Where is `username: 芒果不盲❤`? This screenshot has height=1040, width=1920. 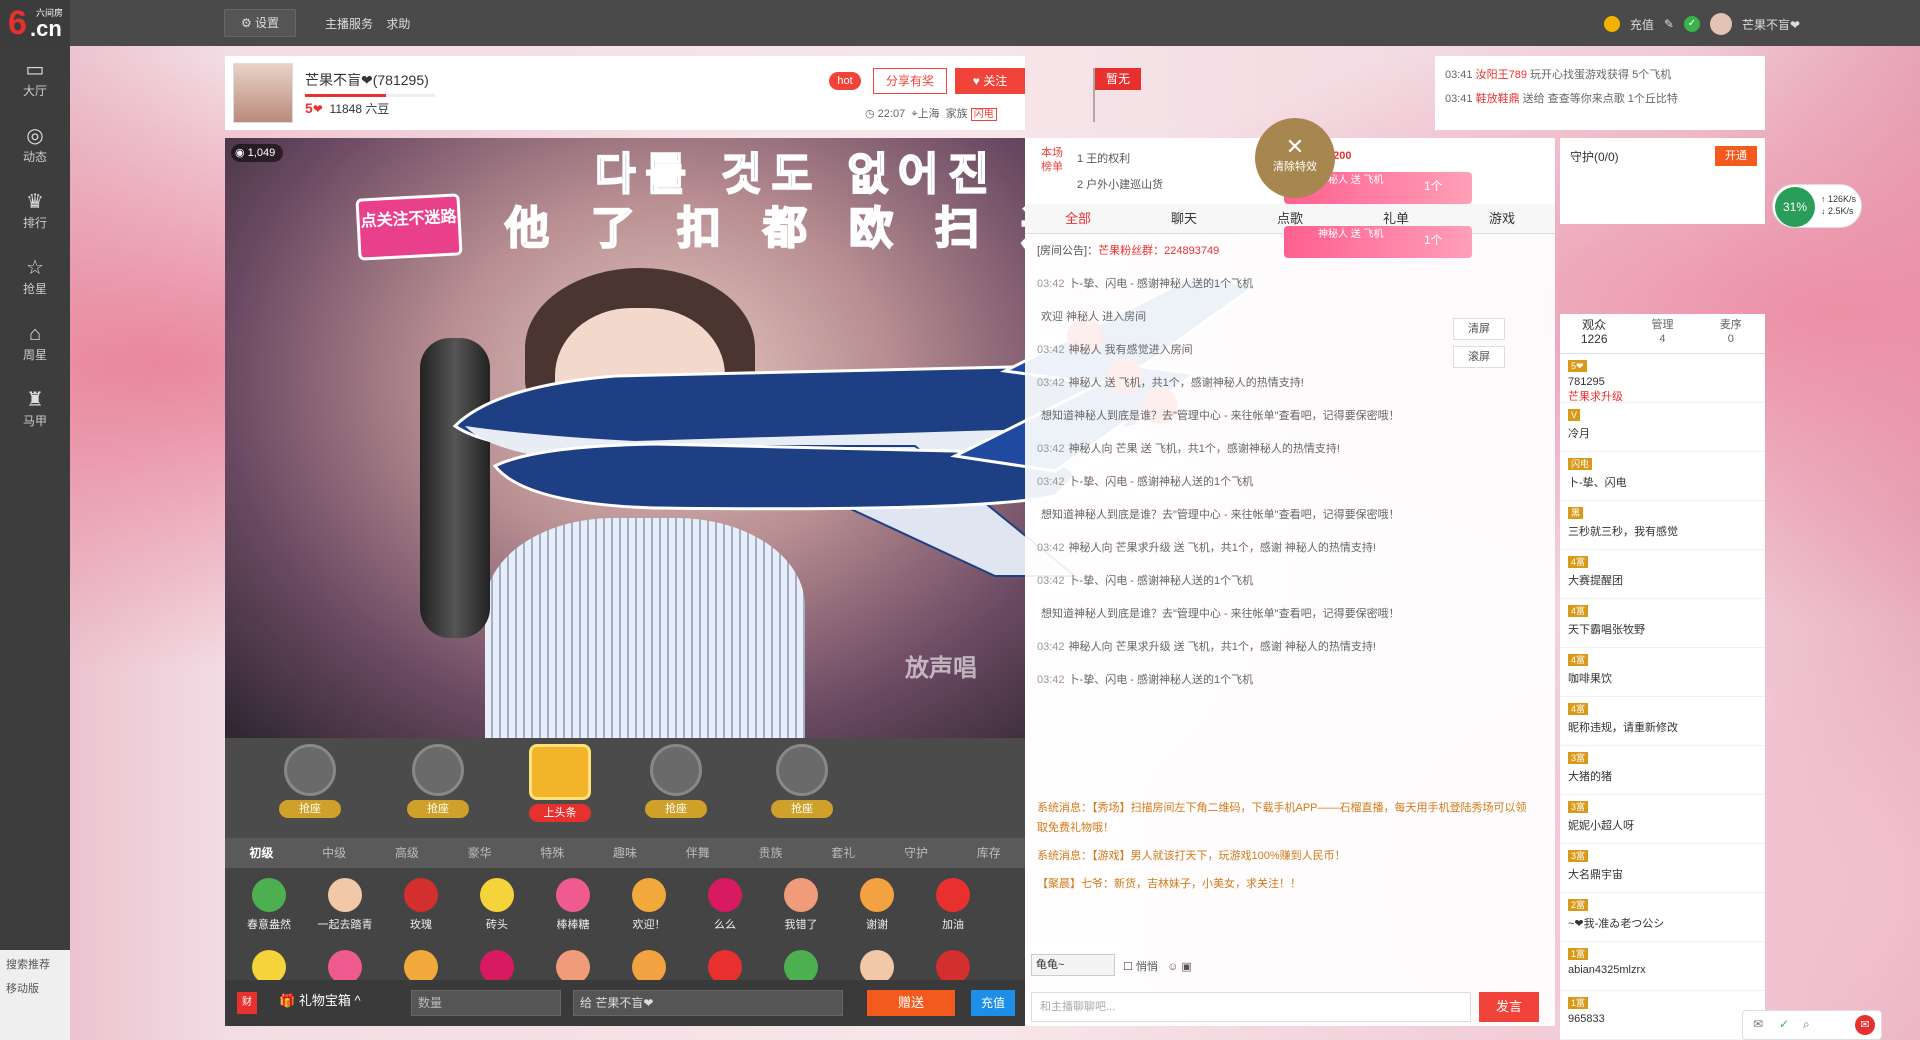 username: 芒果不盲❤ is located at coordinates (1771, 24).